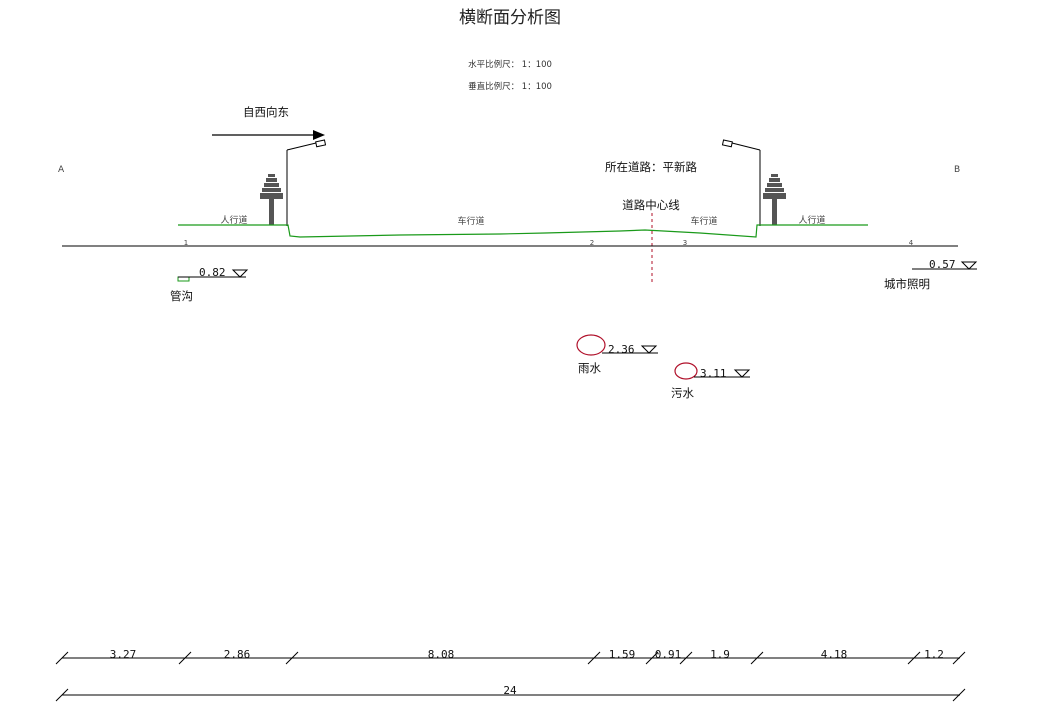 Image resolution: width=1039 pixels, height=710 pixels. Describe the element at coordinates (907, 284) in the screenshot. I see `lighting-label: 城市照明` at that location.